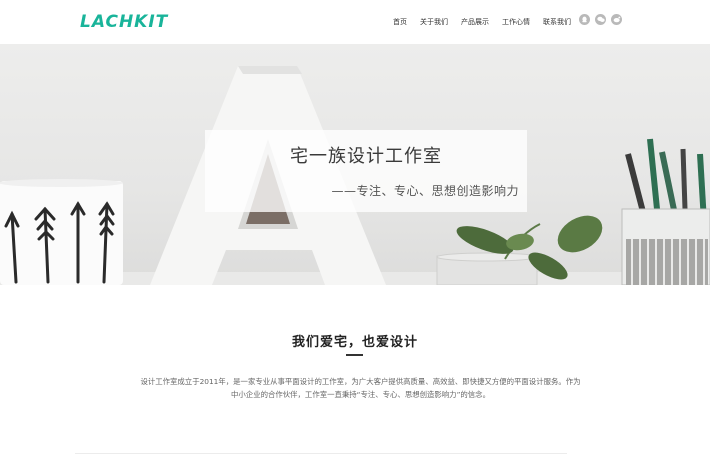  What do you see at coordinates (400, 22) in the screenshot?
I see `nav-item-home: 首页` at bounding box center [400, 22].